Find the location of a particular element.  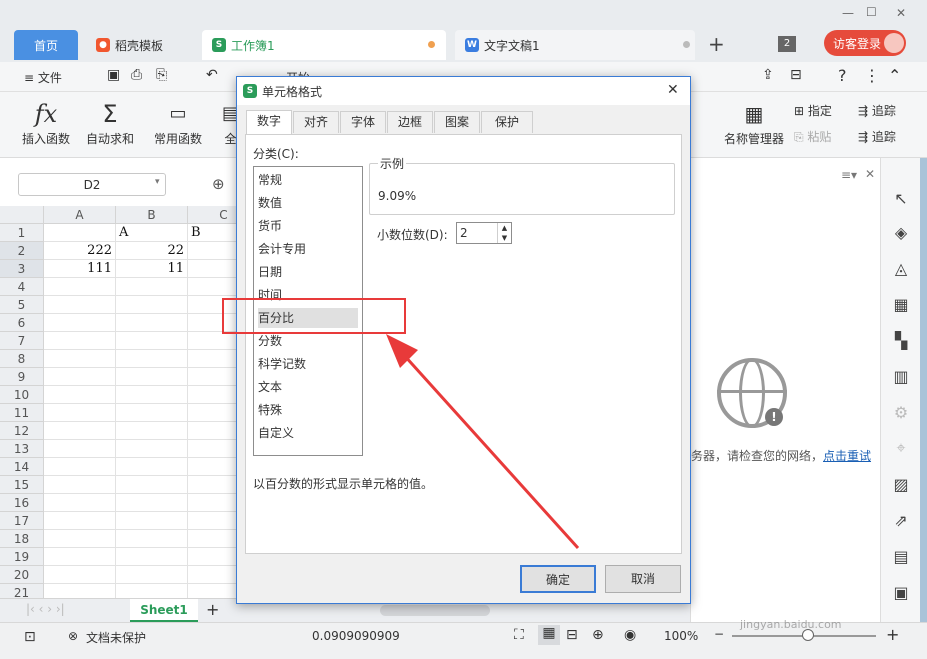

collapse-ribbon-icon: ⌃ is located at coordinates (894, 75).